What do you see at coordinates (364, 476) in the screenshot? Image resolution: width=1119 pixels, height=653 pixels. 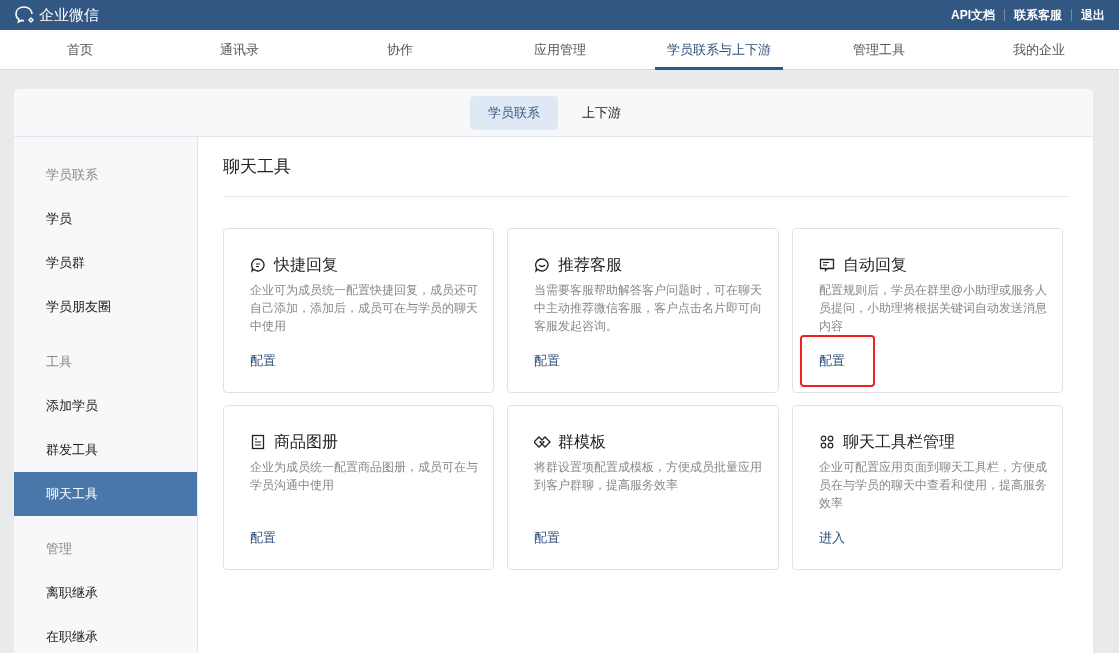 I see `card-description: 企业为成员统一配置商品图册，成员可在与学员沟通中使用` at bounding box center [364, 476].